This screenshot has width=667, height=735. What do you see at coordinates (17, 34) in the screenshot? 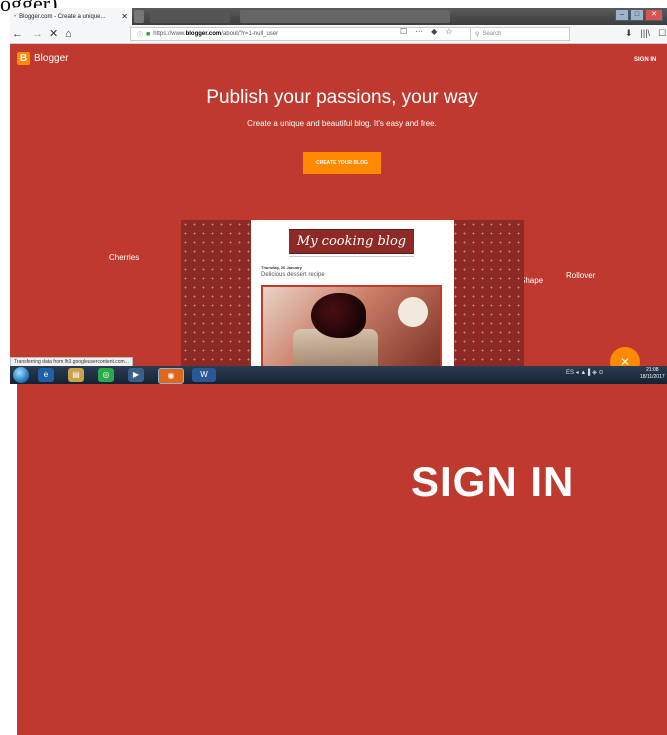
I see `back-button: ←` at bounding box center [17, 34].